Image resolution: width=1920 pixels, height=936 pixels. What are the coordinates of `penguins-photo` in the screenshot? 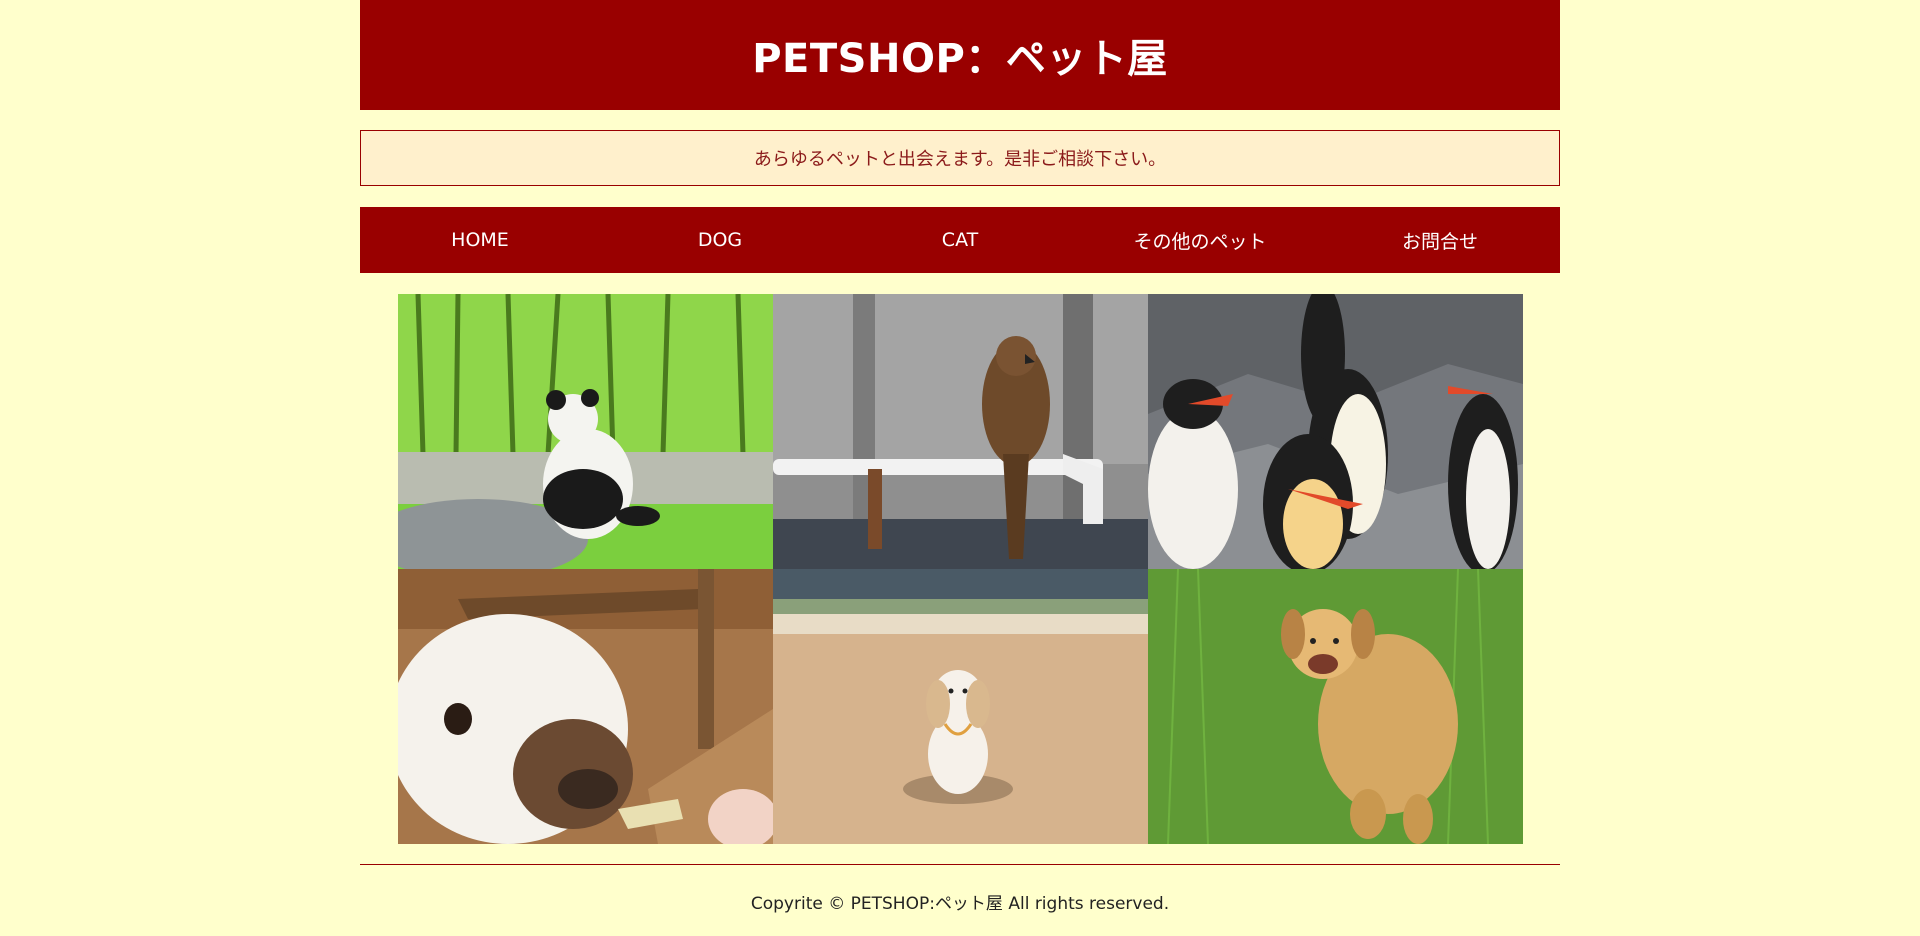 It's located at (1335, 431).